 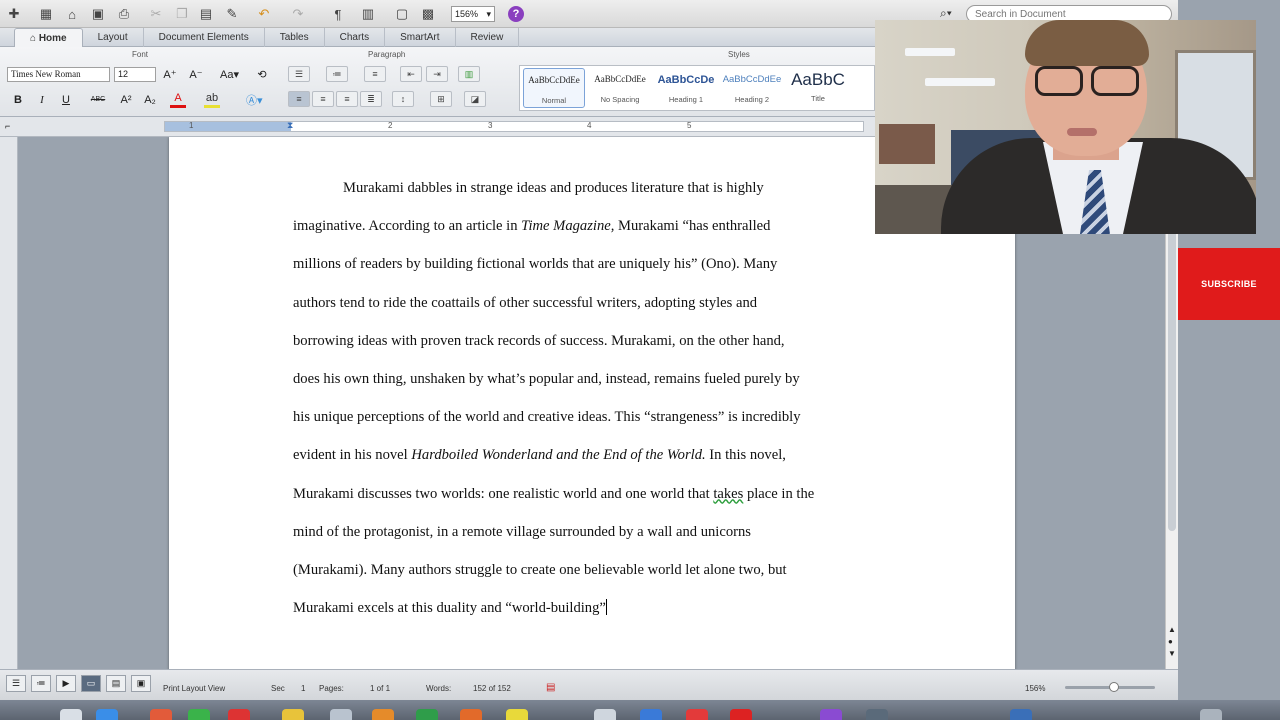 I want to click on shrink-font-icon: A⁻, so click(x=196, y=74).